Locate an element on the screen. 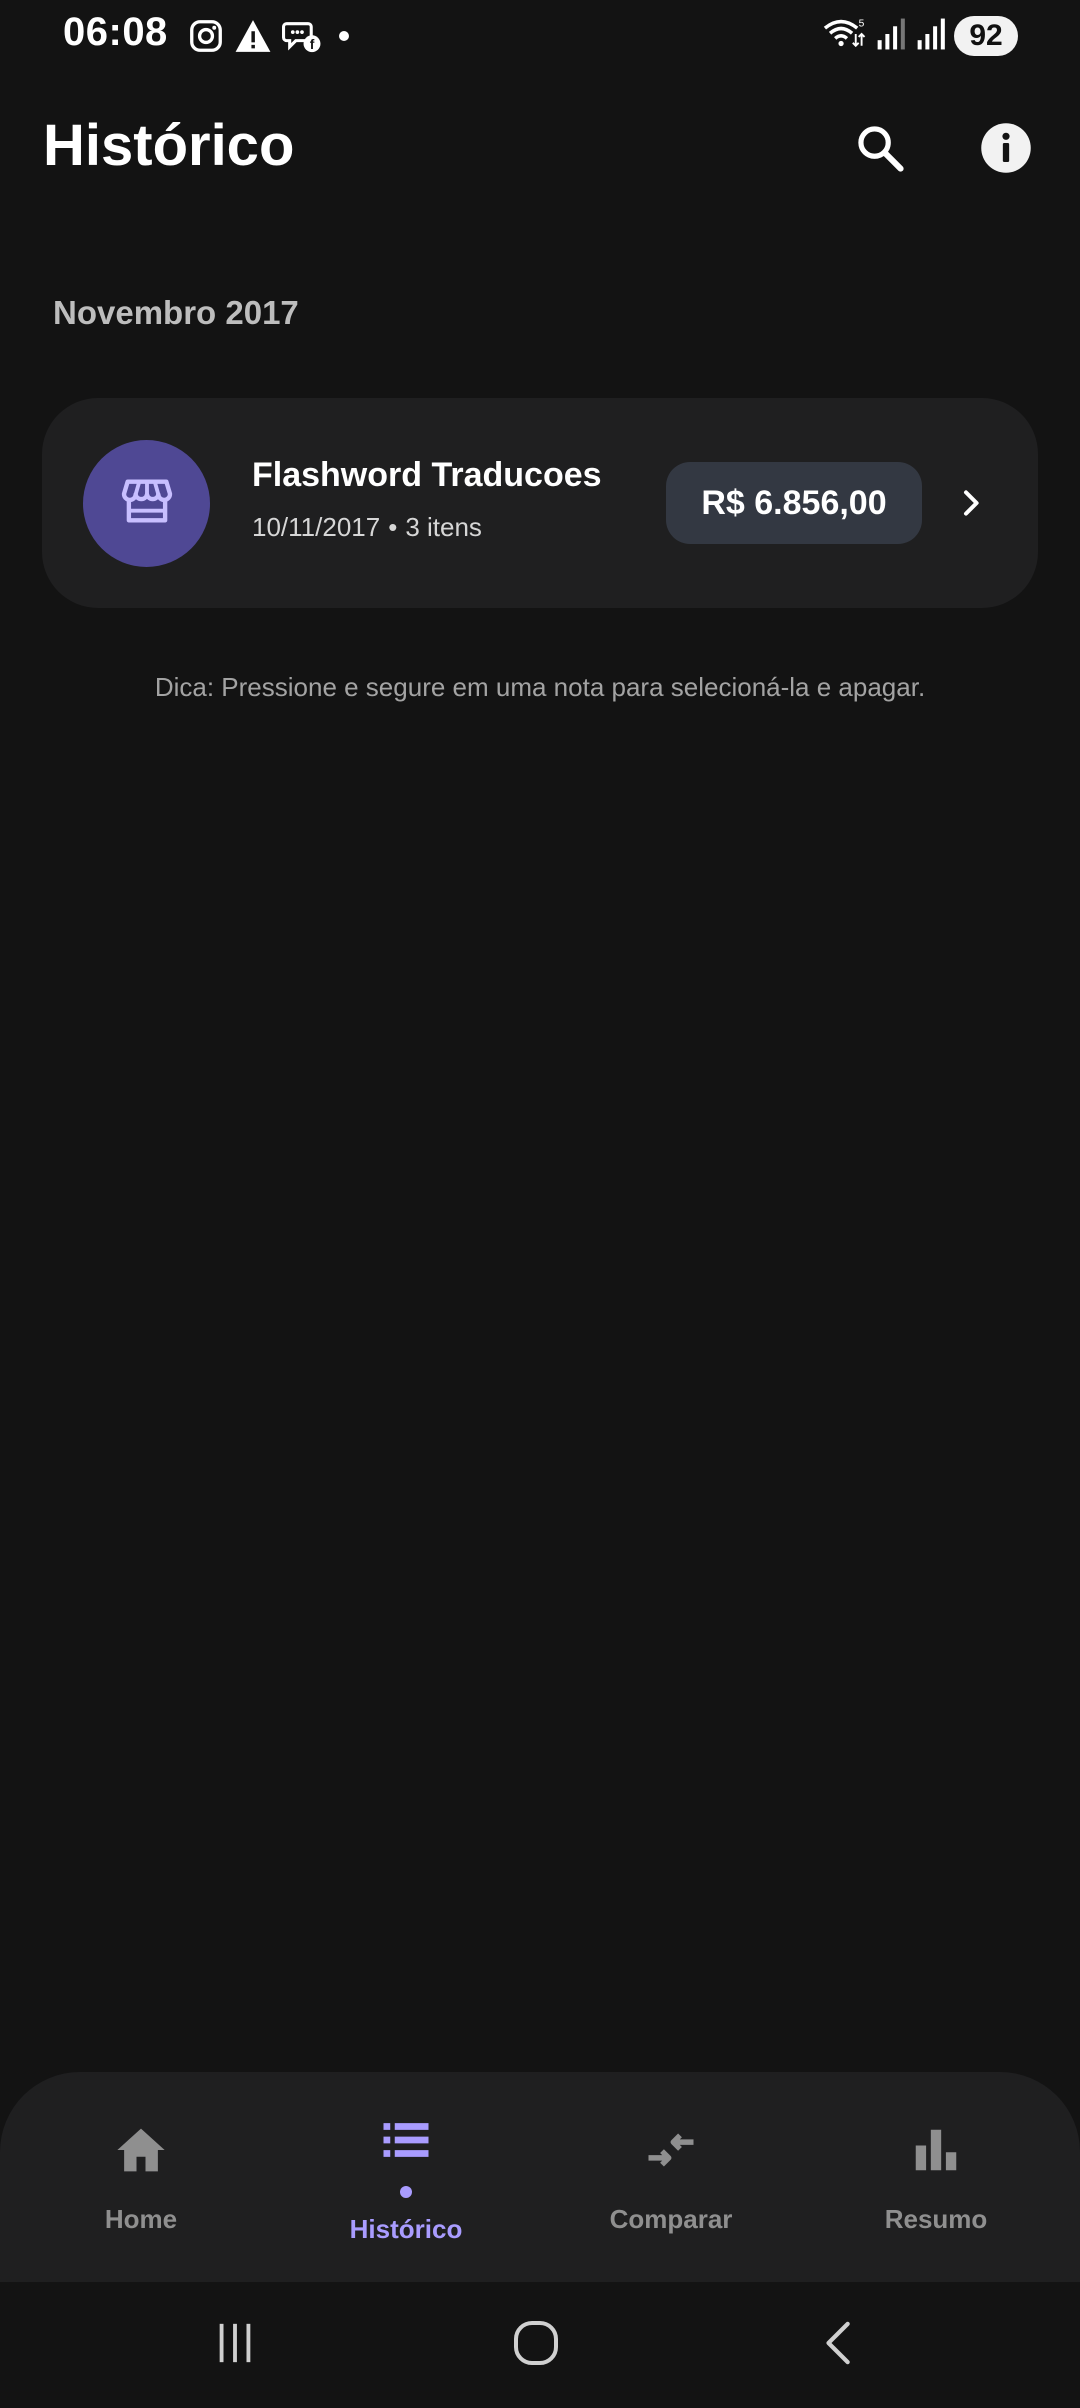 This screenshot has width=1080, height=2408. recents-button is located at coordinates (235, 2345).